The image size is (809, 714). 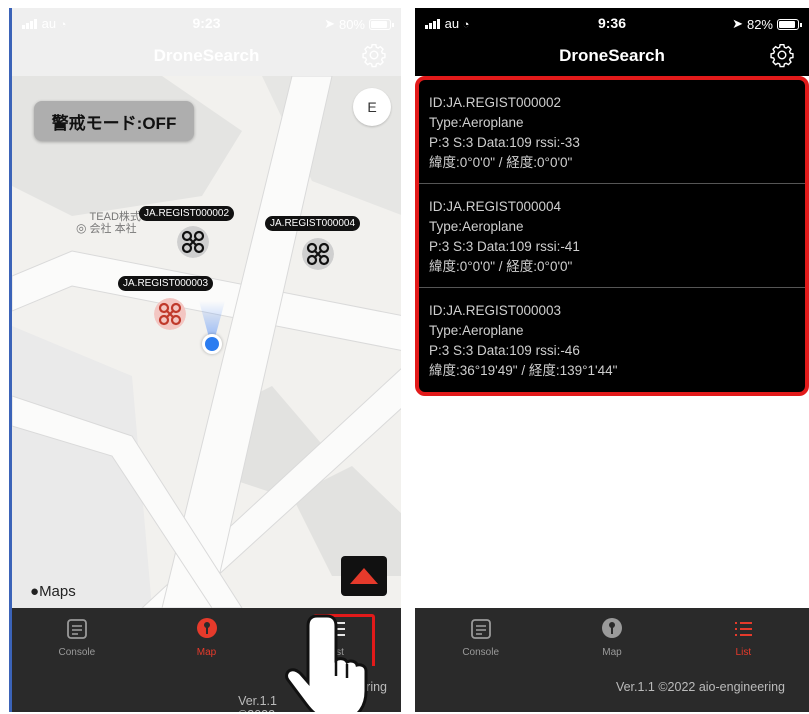 What do you see at coordinates (187, 213) in the screenshot?
I see `drone-label: JA.REGIST000002` at bounding box center [187, 213].